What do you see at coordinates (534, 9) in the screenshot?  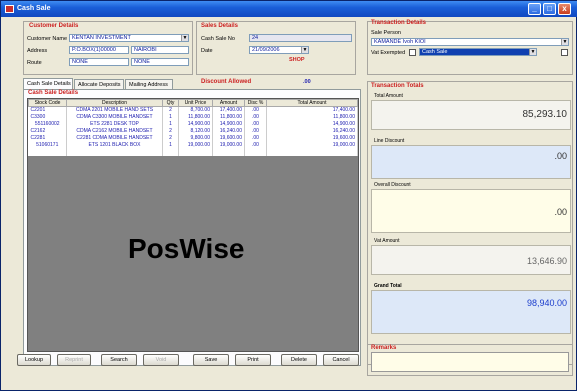 I see `minimize-button: _` at bounding box center [534, 9].